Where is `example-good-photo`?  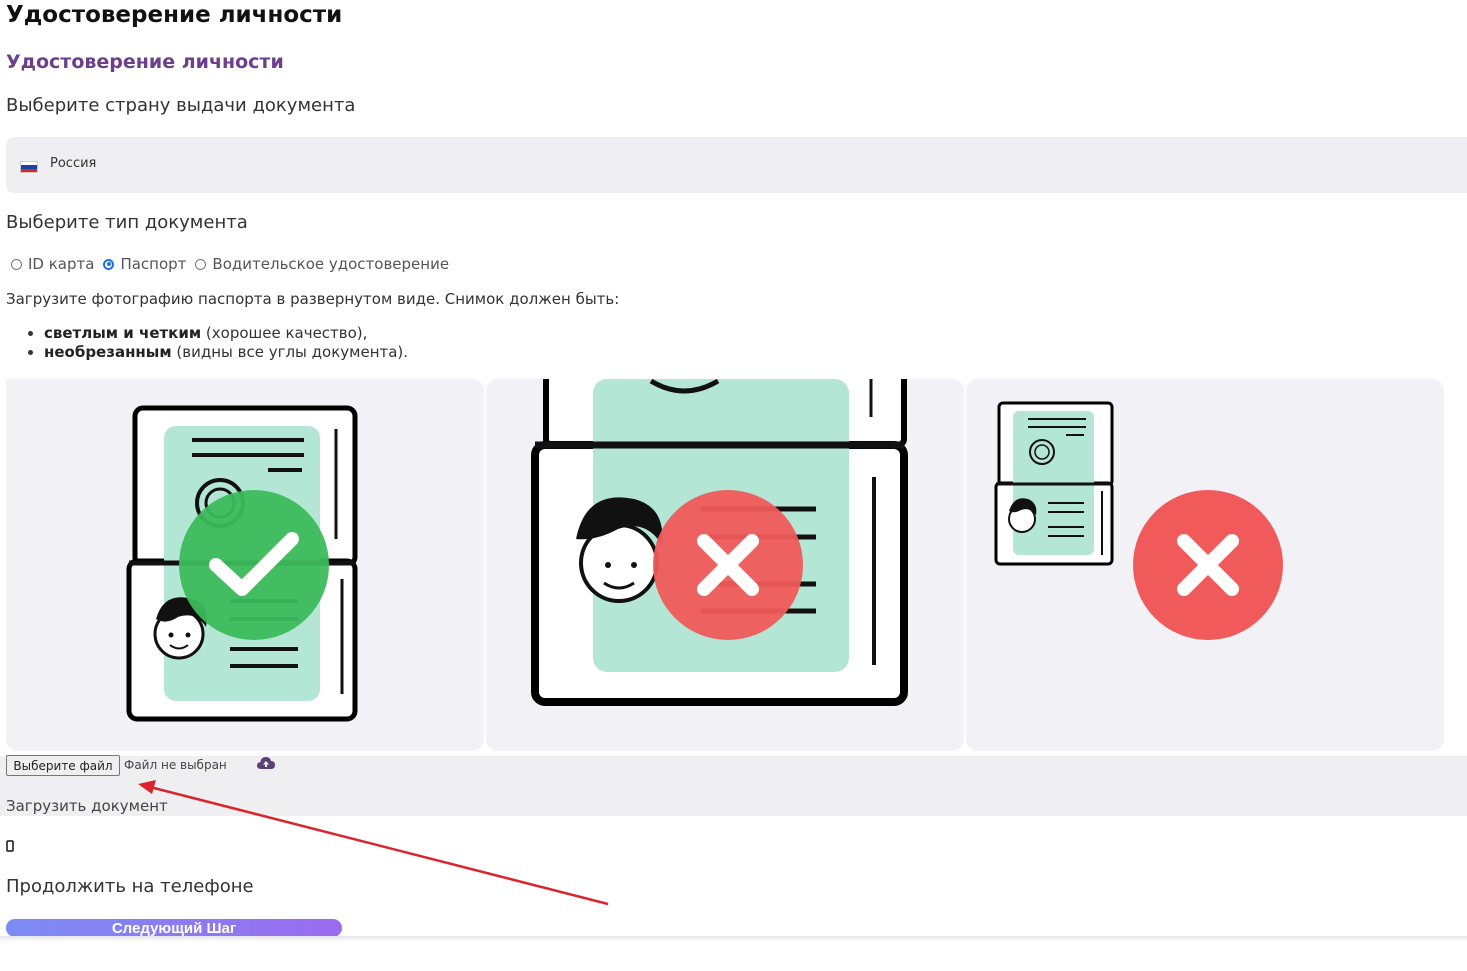
example-good-photo is located at coordinates (245, 565).